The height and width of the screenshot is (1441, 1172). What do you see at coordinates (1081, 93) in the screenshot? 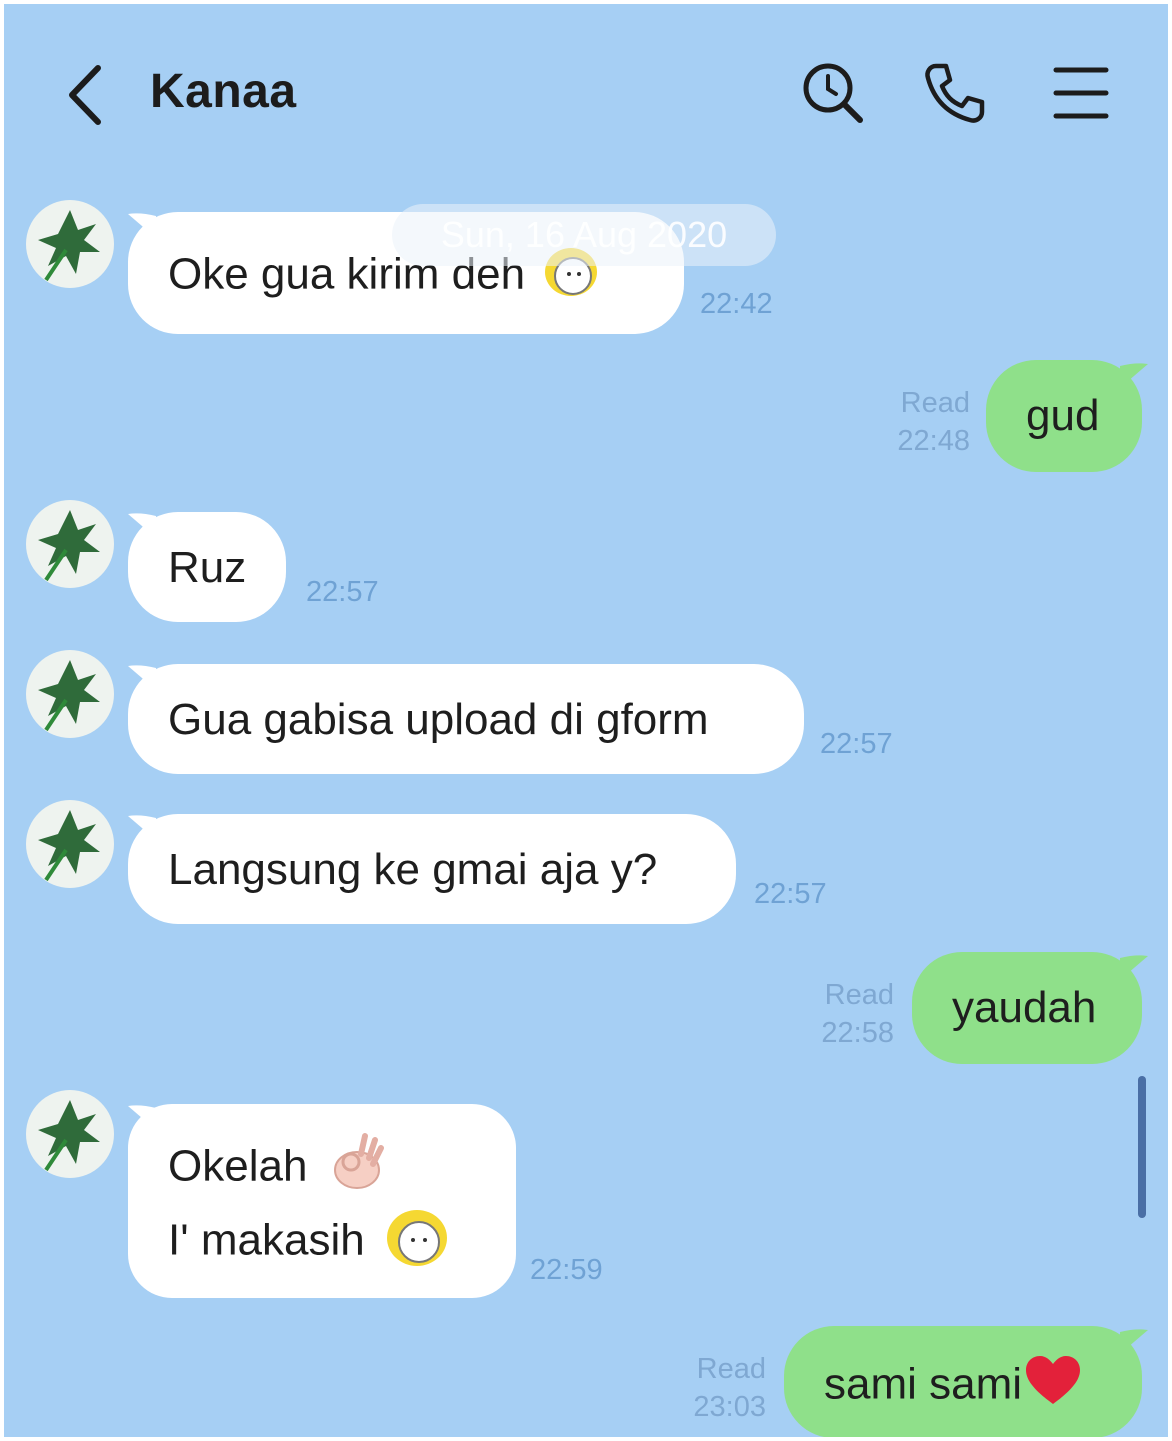
I see `menu-icon` at bounding box center [1081, 93].